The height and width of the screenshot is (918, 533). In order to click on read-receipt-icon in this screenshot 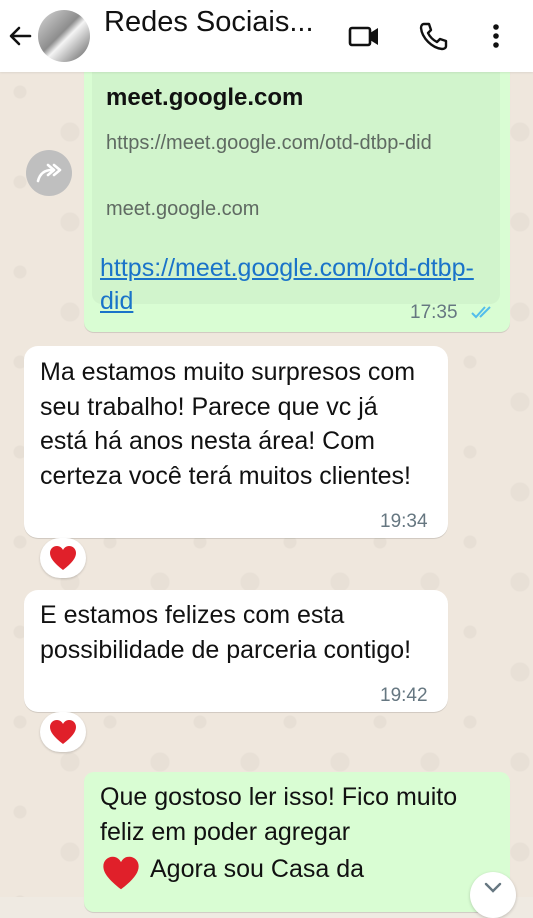, I will do `click(481, 312)`.